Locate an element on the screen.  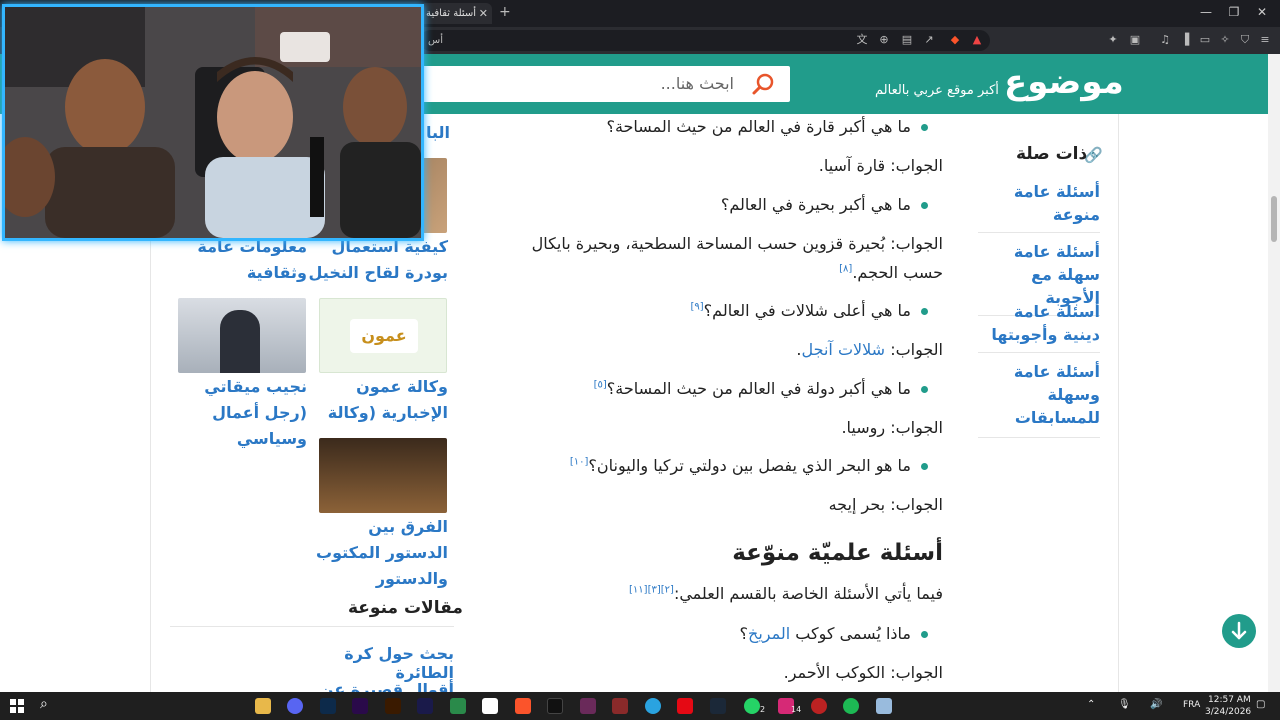
netflix-icon is located at coordinates (685, 706).